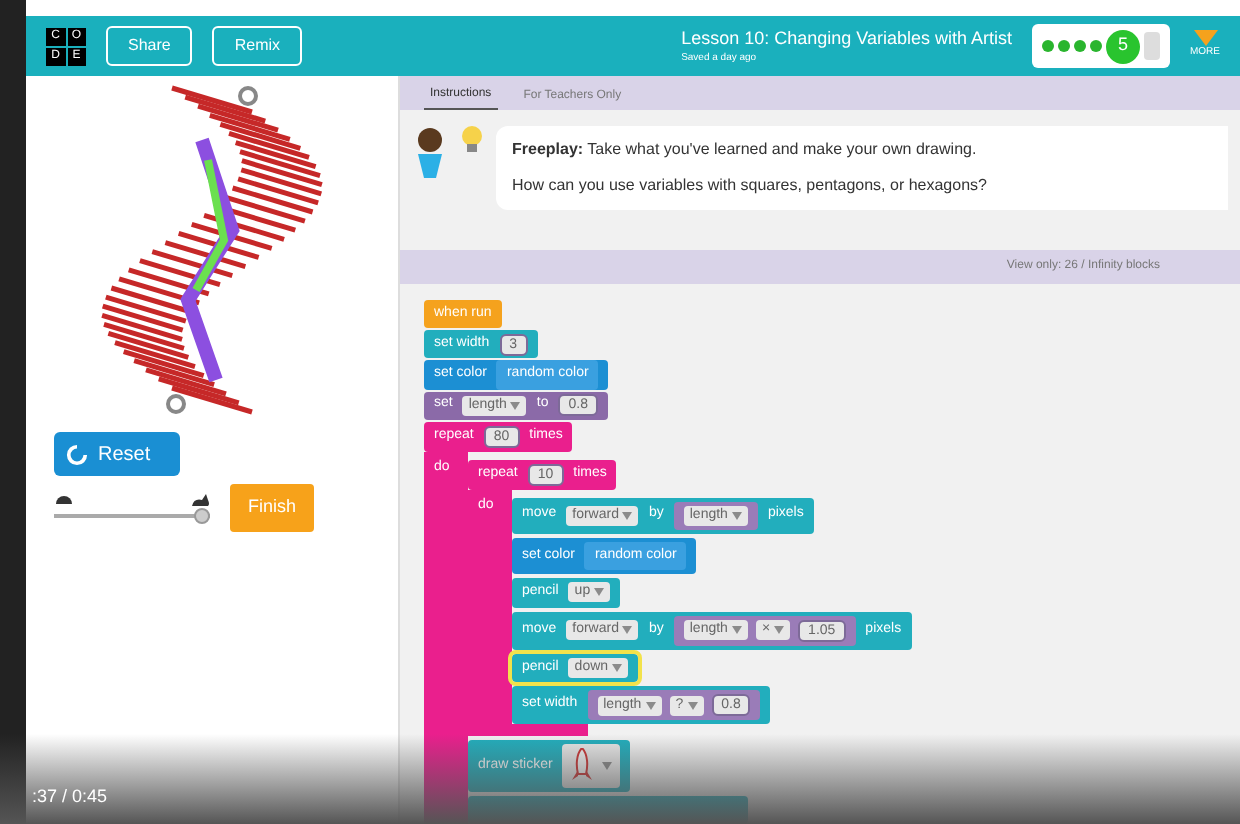 The height and width of the screenshot is (824, 1240). What do you see at coordinates (846, 38) in the screenshot?
I see `lesson-title: Lesson 10: Changing Variables with Artist` at bounding box center [846, 38].